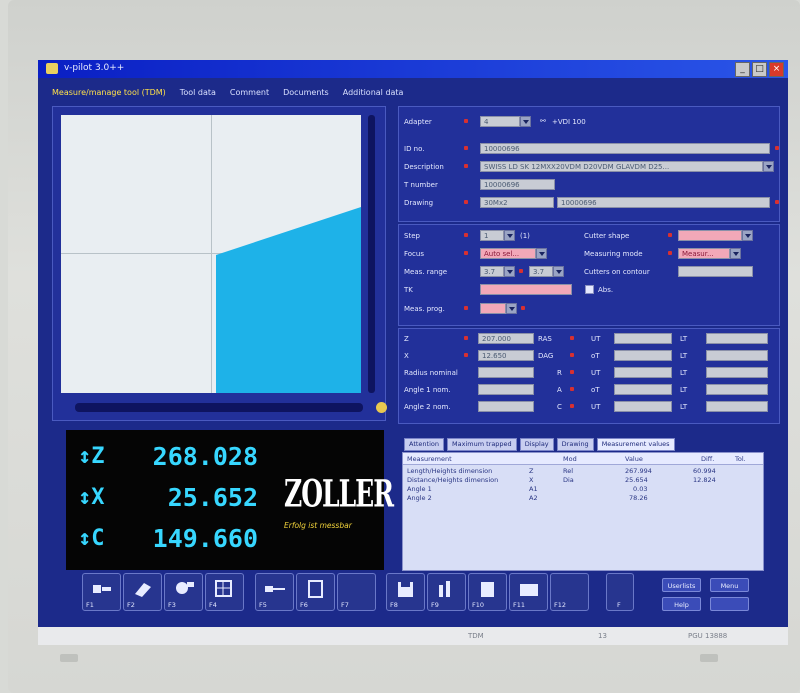 This screenshot has width=800, height=693. Describe the element at coordinates (536, 444) in the screenshot. I see `tab-display: Display` at that location.